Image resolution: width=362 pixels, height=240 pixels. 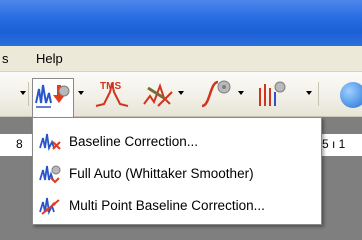 I want to click on menu-item-help: Help, so click(x=49, y=58).